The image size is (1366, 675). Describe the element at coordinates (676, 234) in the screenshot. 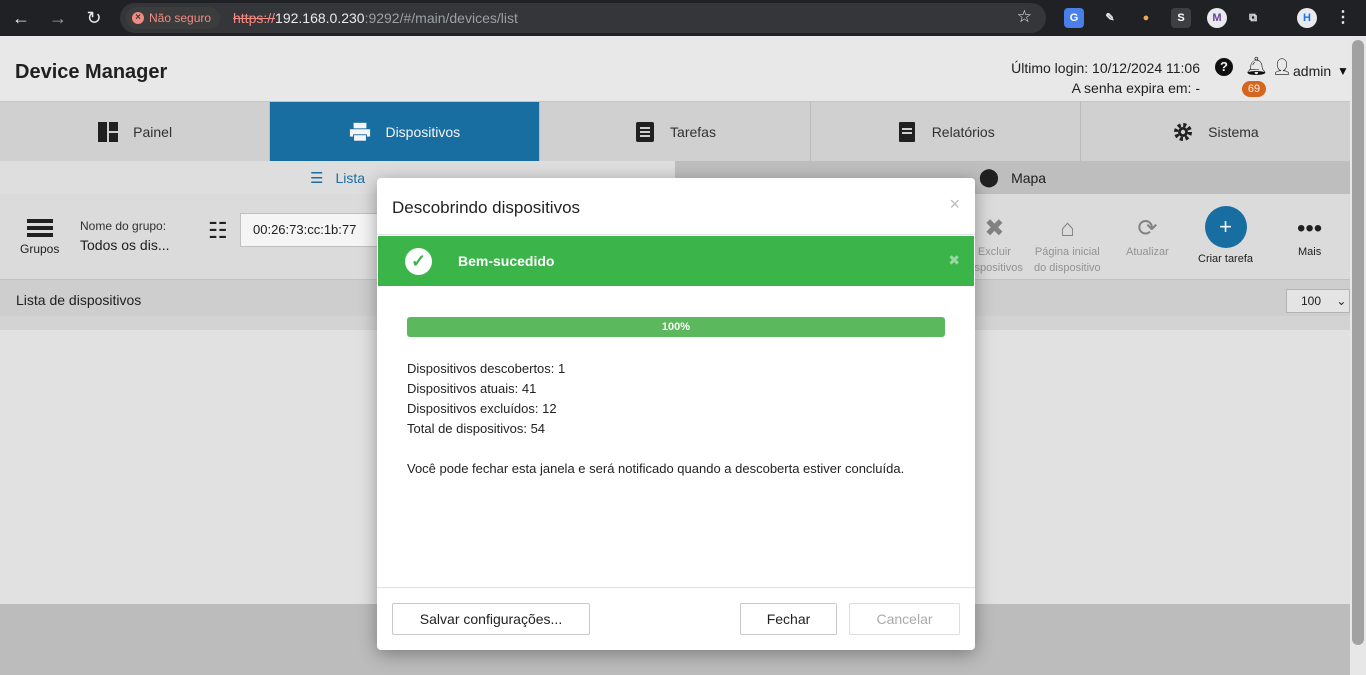

I see `dialog-divider` at that location.